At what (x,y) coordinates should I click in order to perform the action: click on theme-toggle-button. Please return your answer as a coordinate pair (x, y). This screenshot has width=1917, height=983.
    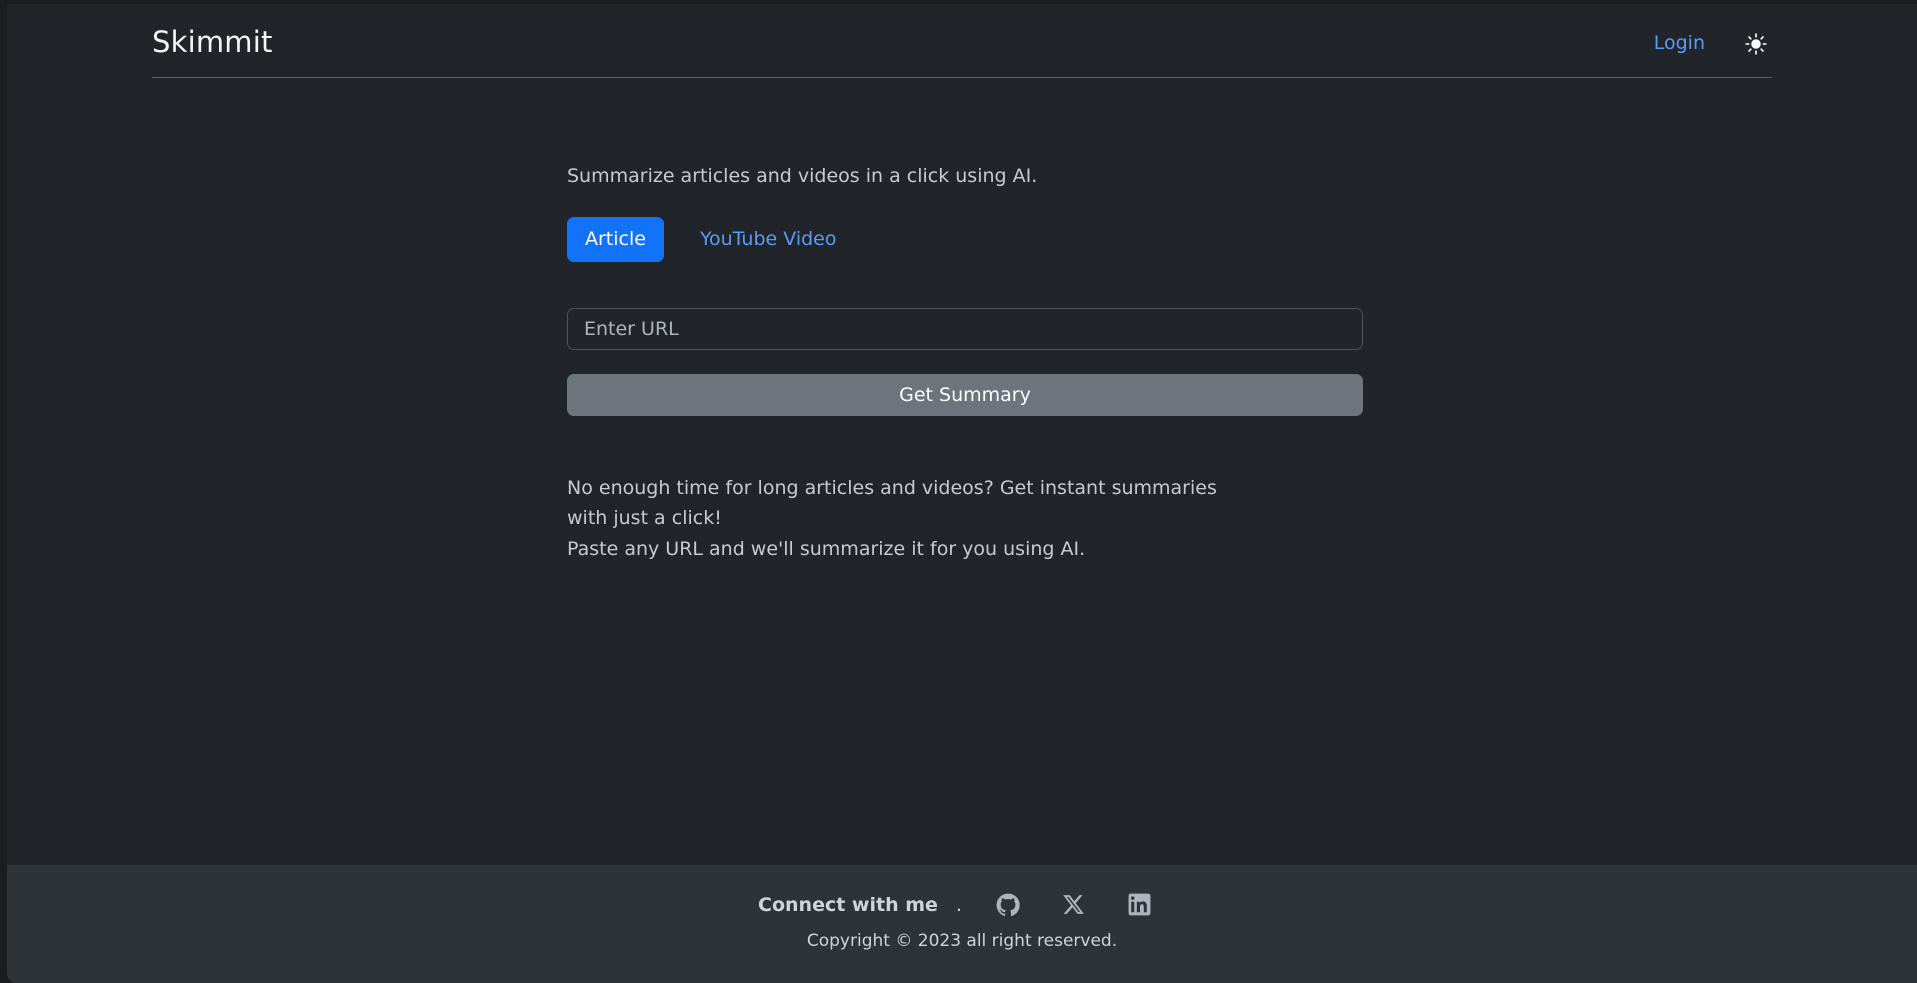
    Looking at the image, I should click on (1756, 44).